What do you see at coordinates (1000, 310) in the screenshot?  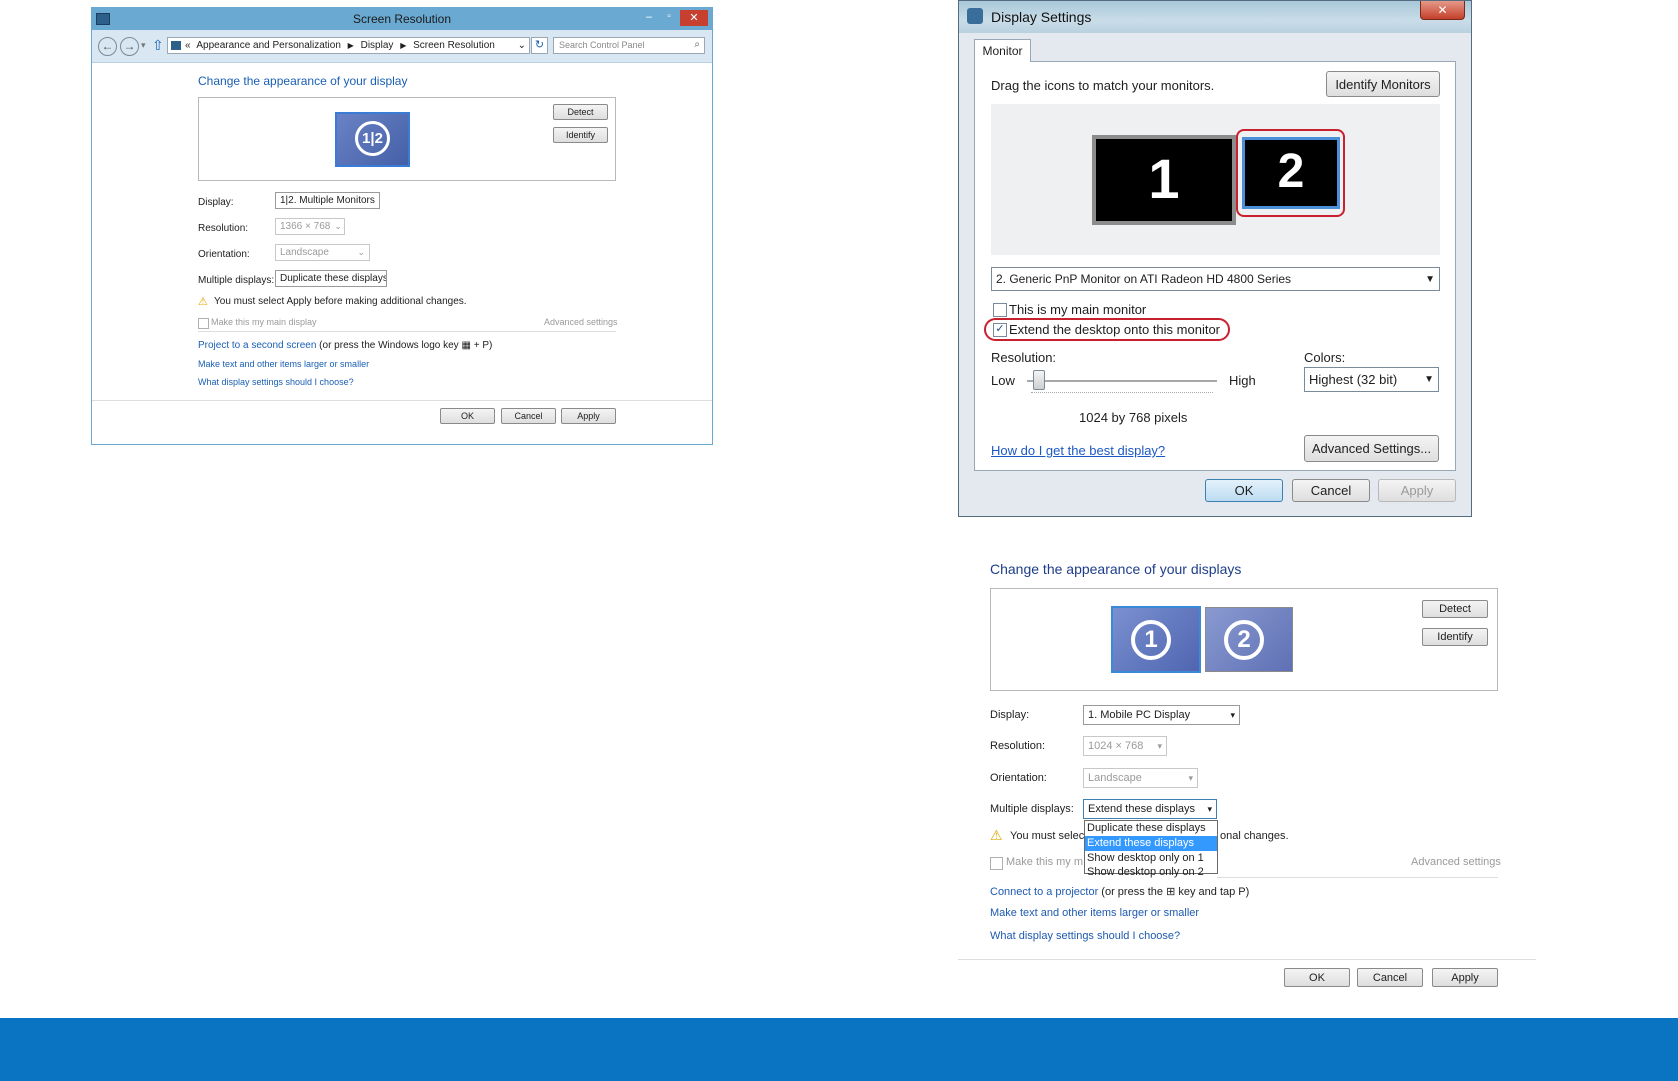 I see `main-monitor-checkbox` at bounding box center [1000, 310].